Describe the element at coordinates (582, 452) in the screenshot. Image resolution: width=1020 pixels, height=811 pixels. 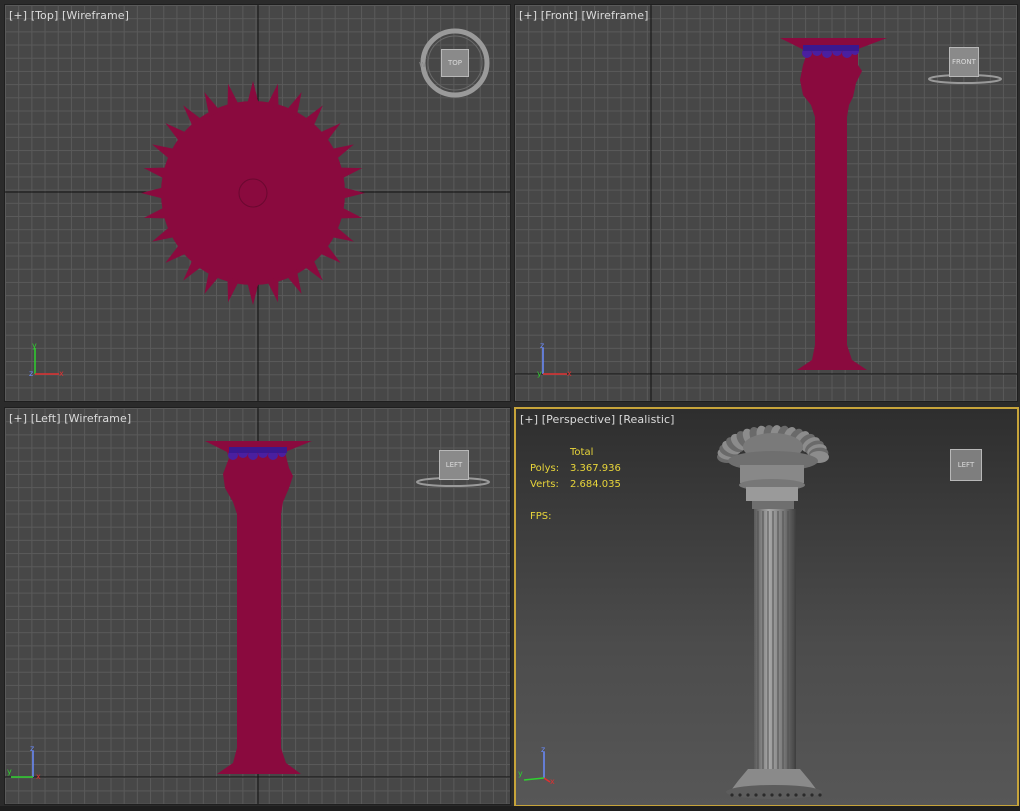
I see `stats-header: Total` at that location.